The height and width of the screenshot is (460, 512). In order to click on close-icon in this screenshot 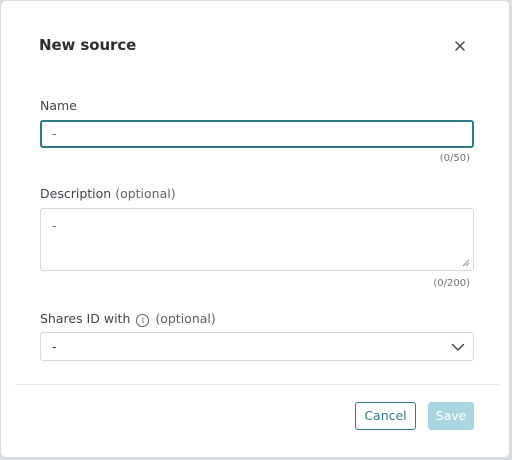, I will do `click(460, 46)`.